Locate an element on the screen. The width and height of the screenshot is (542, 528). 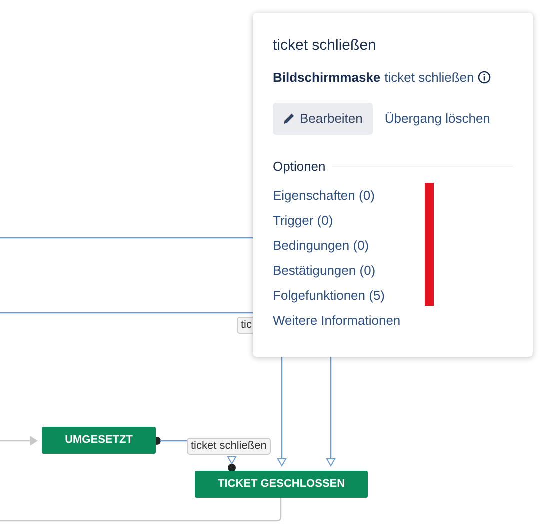
connector-dot is located at coordinates (232, 468).